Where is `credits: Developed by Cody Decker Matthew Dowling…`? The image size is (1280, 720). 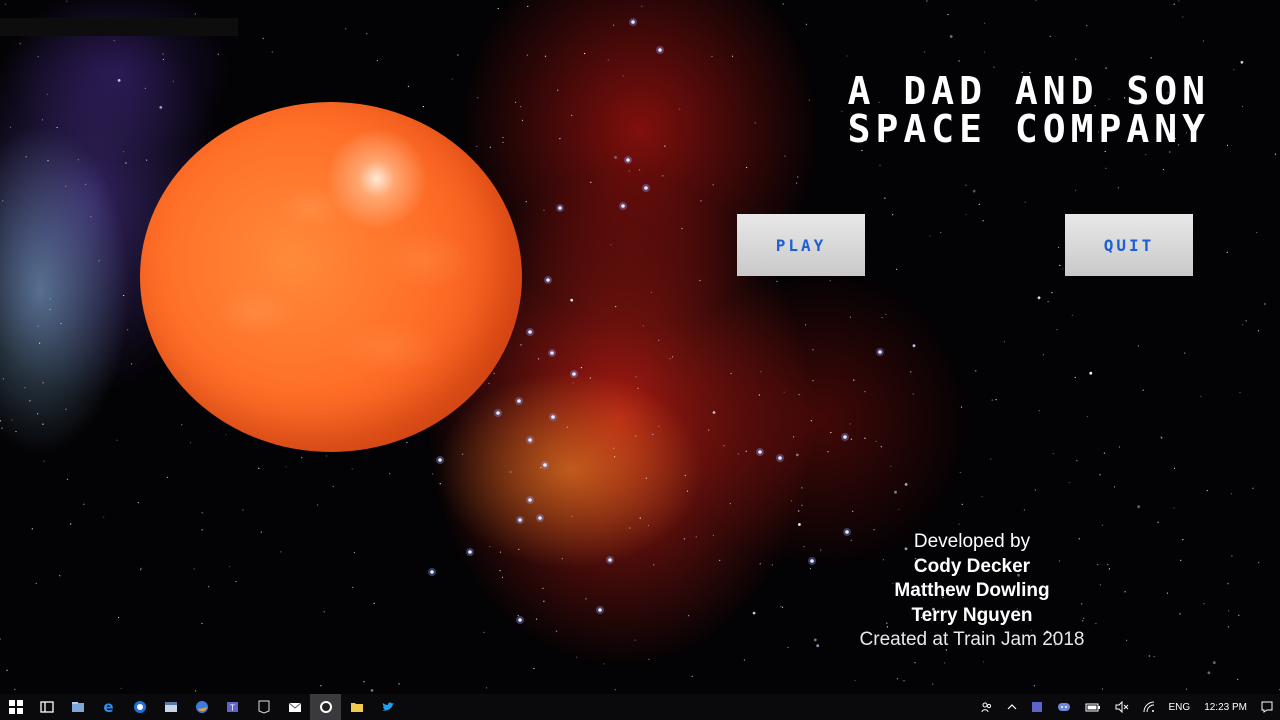 credits: Developed by Cody Decker Matthew Dowling… is located at coordinates (972, 591).